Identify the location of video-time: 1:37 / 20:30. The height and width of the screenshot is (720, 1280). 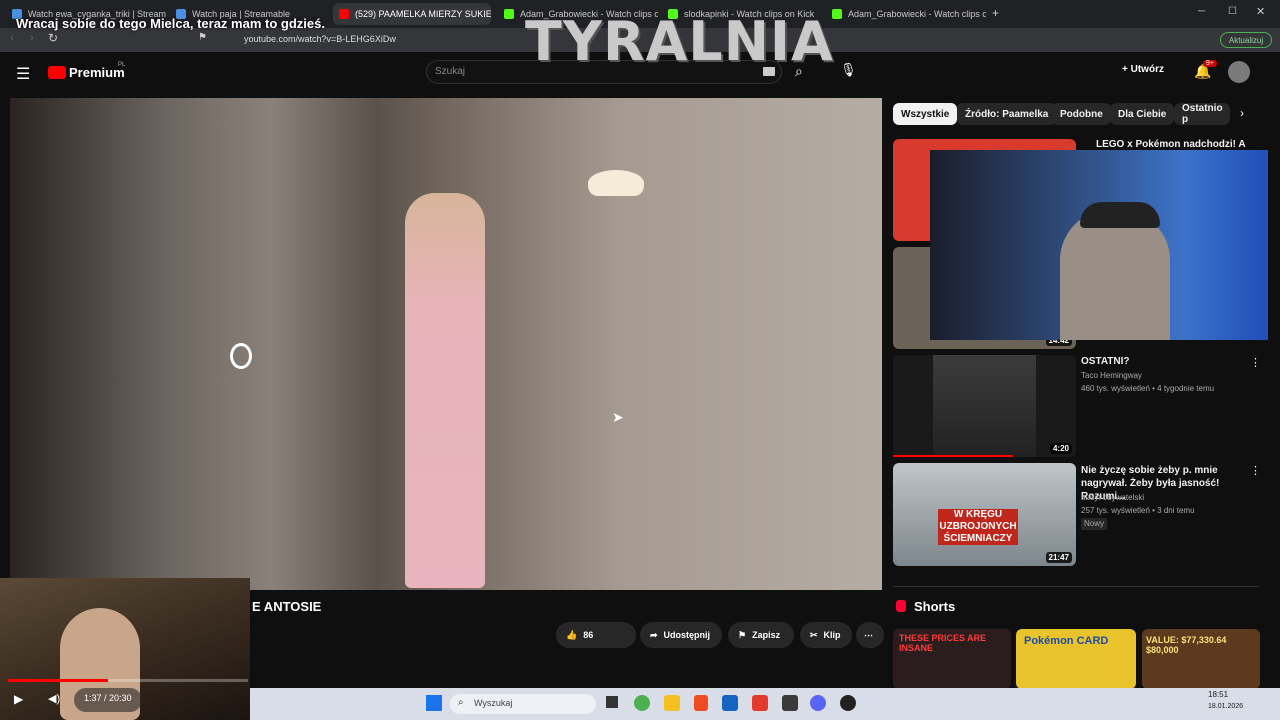
(108, 700).